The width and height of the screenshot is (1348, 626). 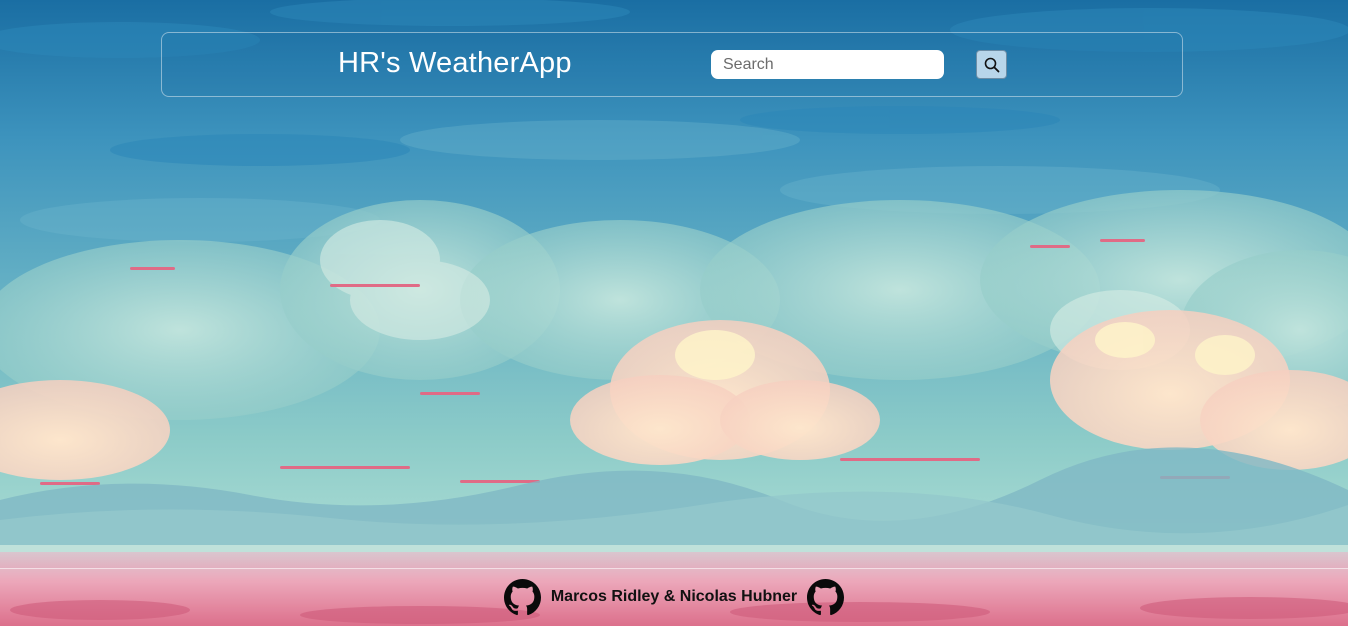 I want to click on footer-credits-row: Marcos Ridley & Nicolas Hubner, so click(x=674, y=597).